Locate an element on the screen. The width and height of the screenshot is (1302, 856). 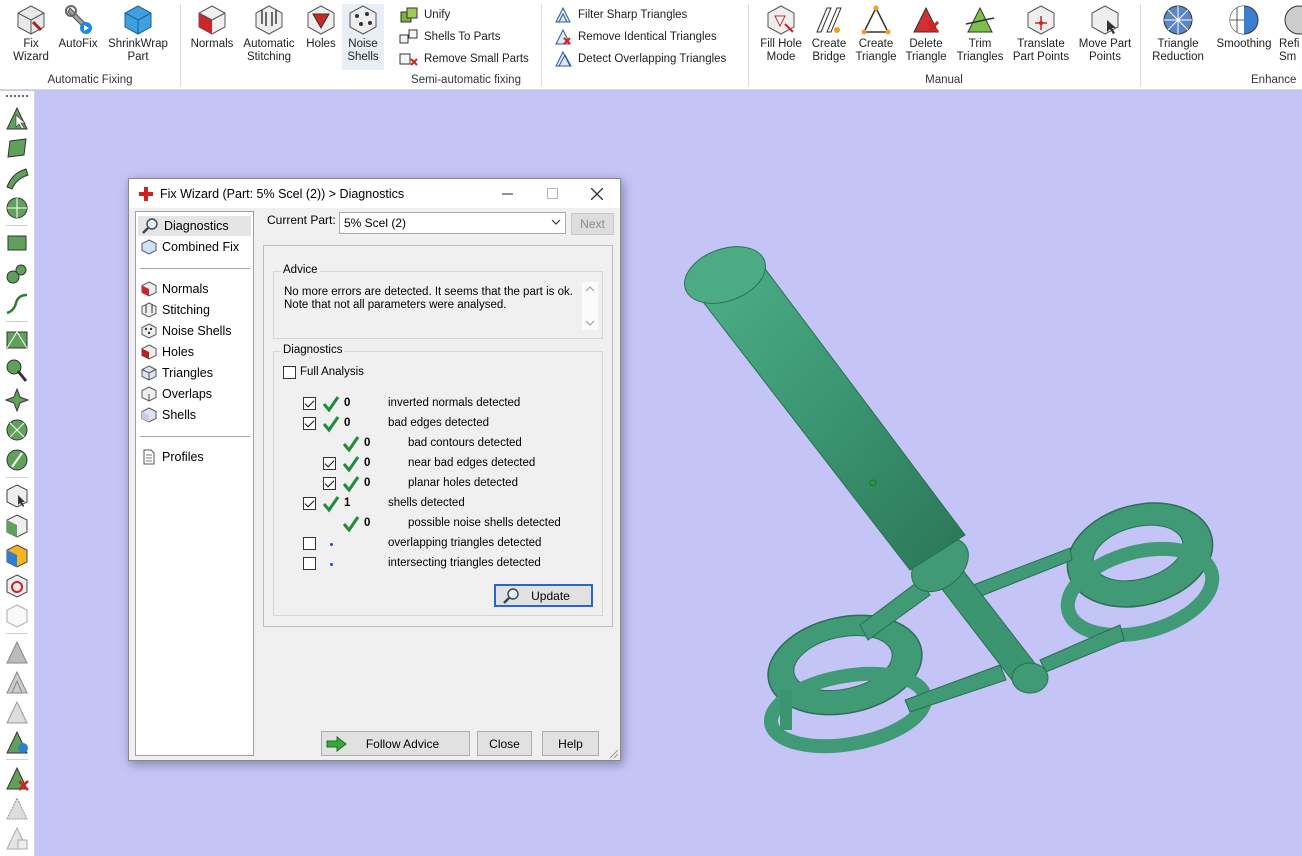
help-label: Help is located at coordinates (570, 743).